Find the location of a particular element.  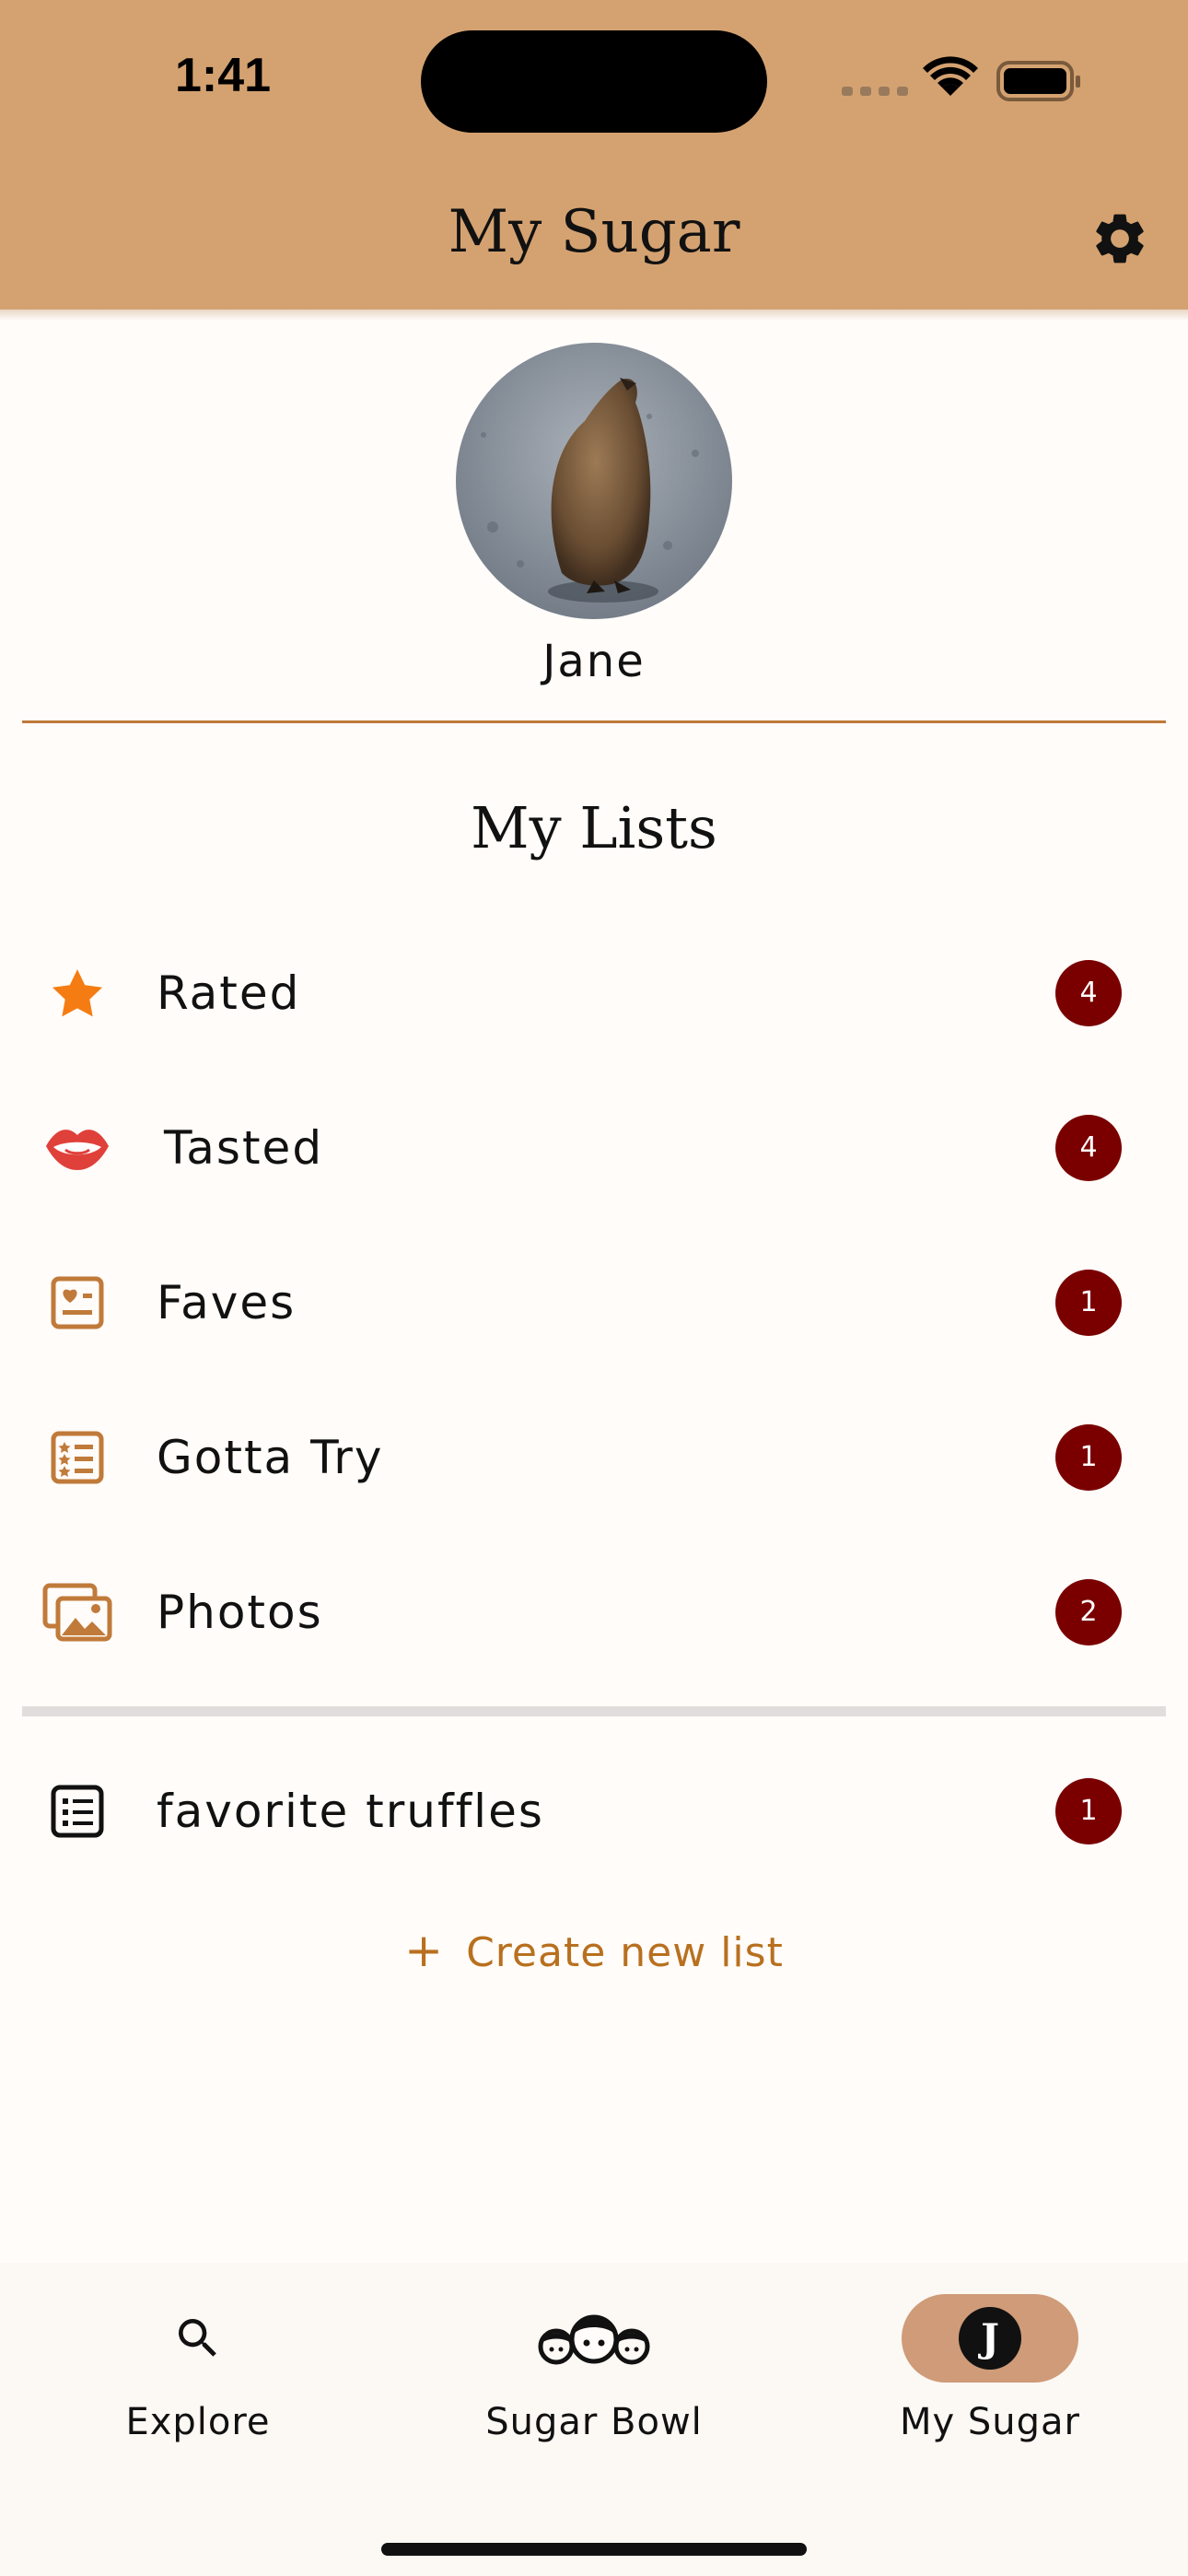

profile-avatar is located at coordinates (594, 481).